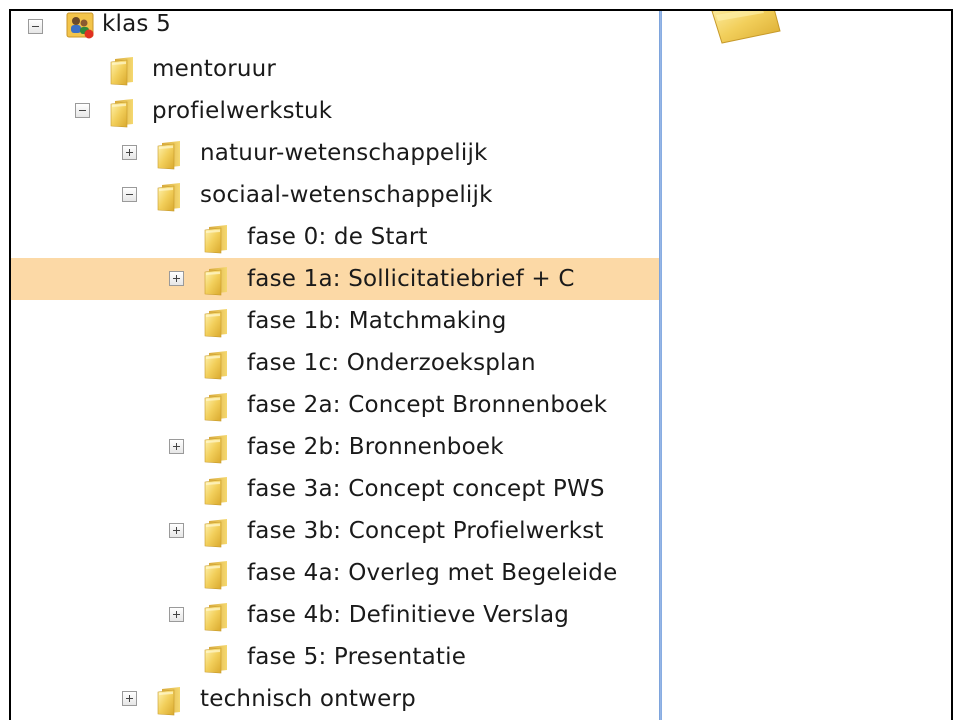 This screenshot has height=720, width=955. I want to click on tree-item-fase: fase 2a: Concept Bronnenboek, so click(335, 405).